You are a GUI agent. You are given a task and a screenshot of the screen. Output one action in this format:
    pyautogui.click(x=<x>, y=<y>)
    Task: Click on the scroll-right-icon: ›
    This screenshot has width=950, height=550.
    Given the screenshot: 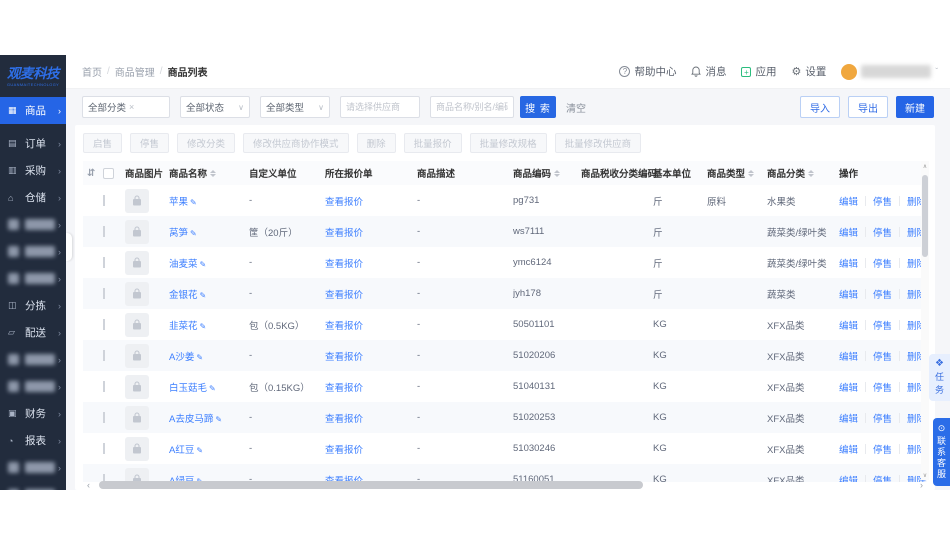 What is the action you would take?
    pyautogui.click(x=921, y=485)
    